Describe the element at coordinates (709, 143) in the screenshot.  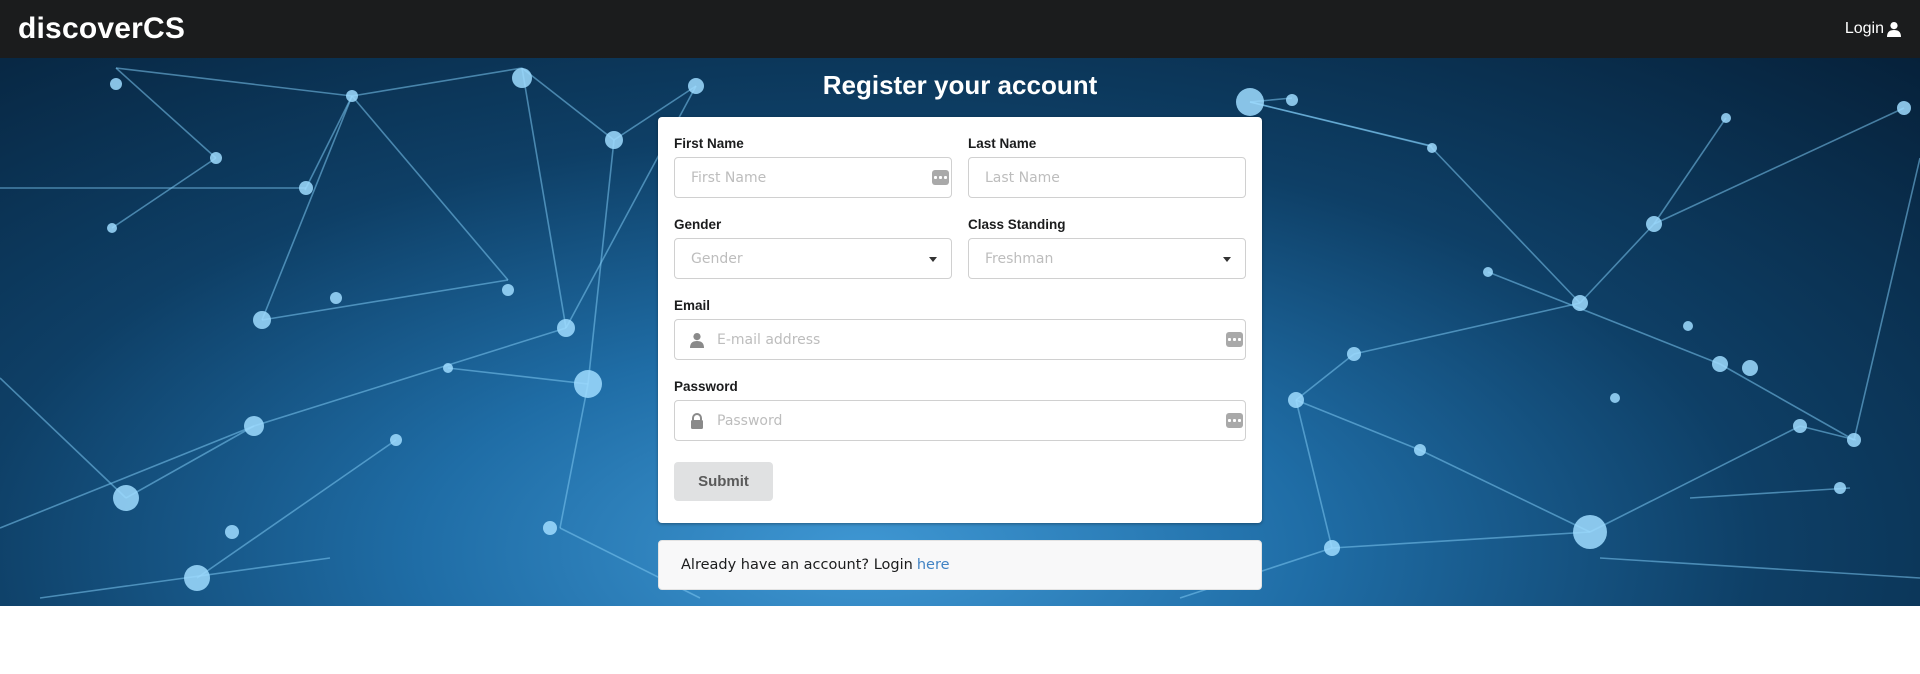
I see `first-name-label: First Name` at that location.